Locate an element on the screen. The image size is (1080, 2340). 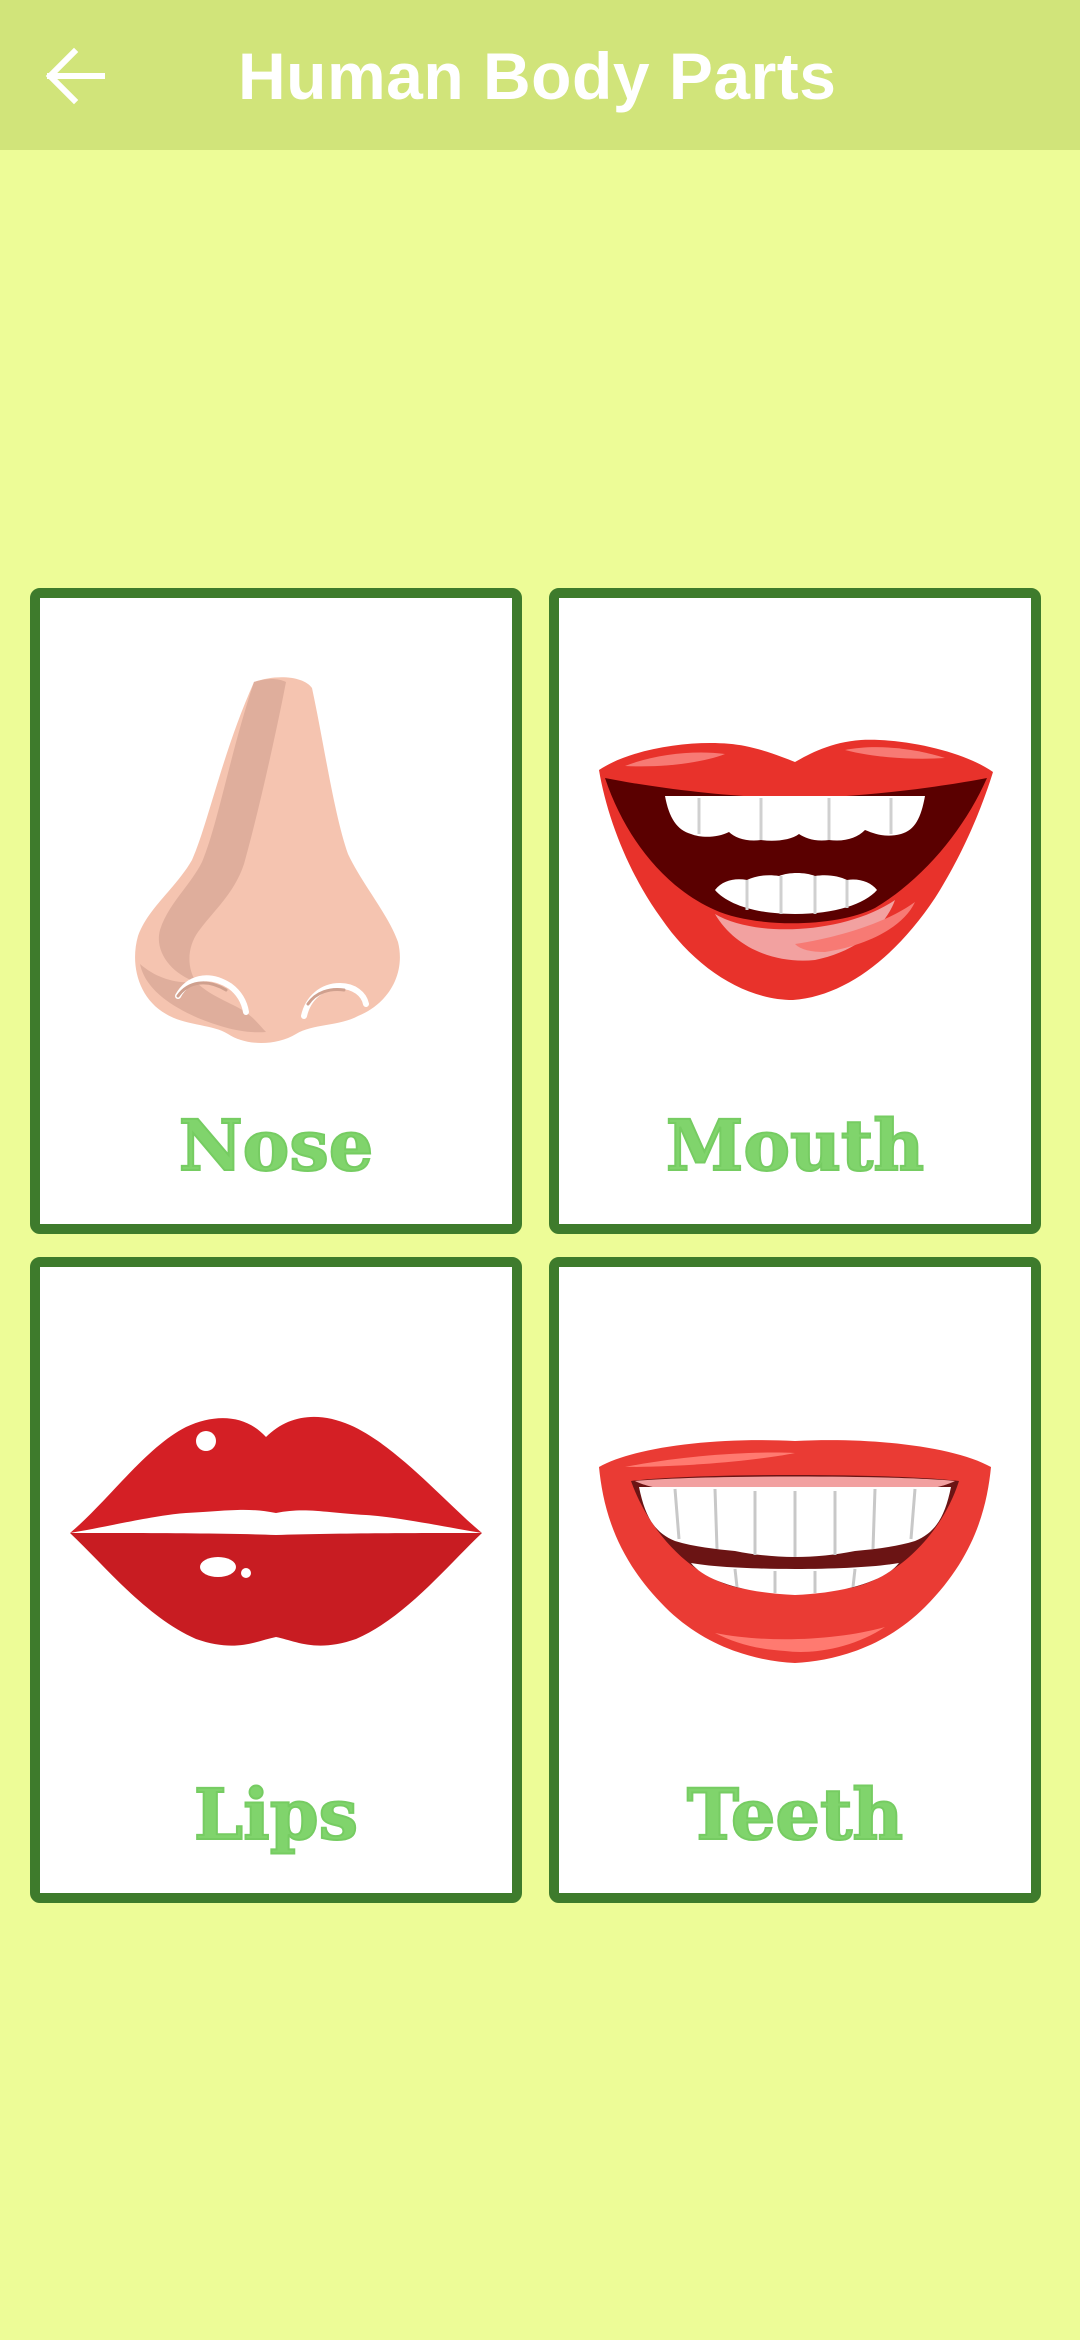
card-nose: Nose is located at coordinates (276, 911).